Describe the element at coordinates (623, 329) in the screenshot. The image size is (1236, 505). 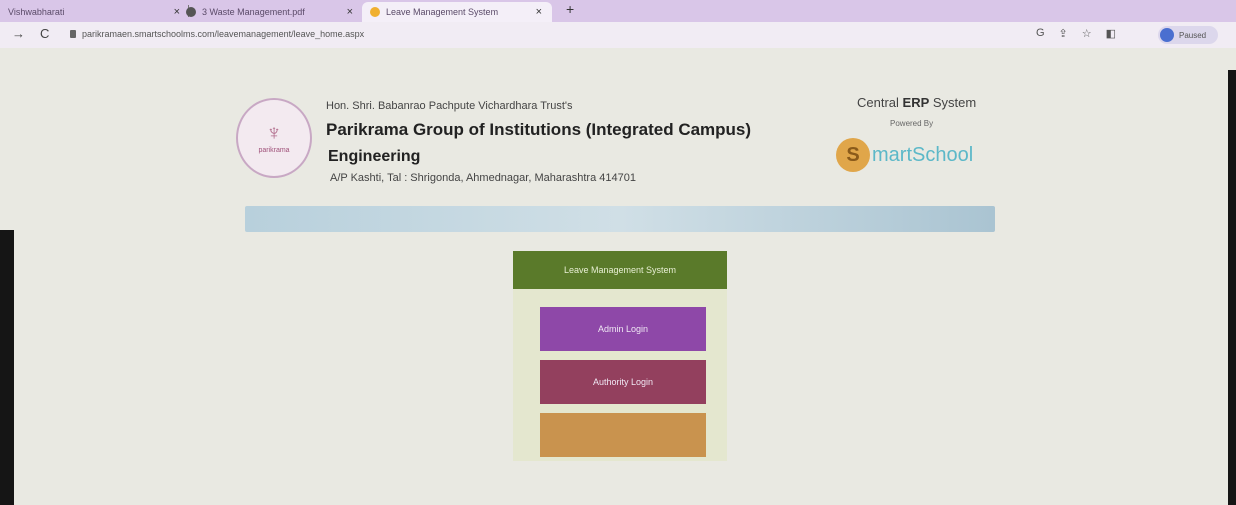
I see `admin-login-button: Admin Login` at that location.